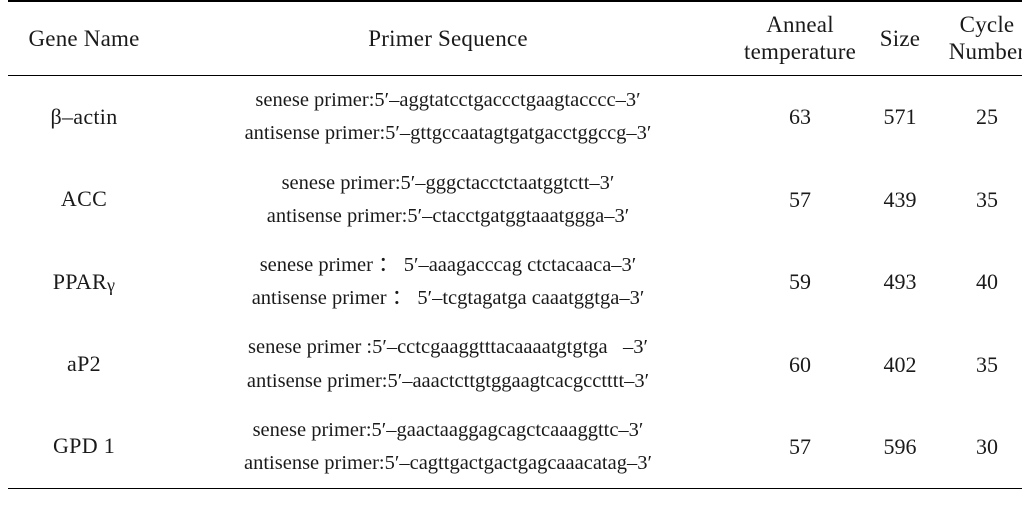  I want to click on header-gene-name: Gene Name, so click(84, 39).